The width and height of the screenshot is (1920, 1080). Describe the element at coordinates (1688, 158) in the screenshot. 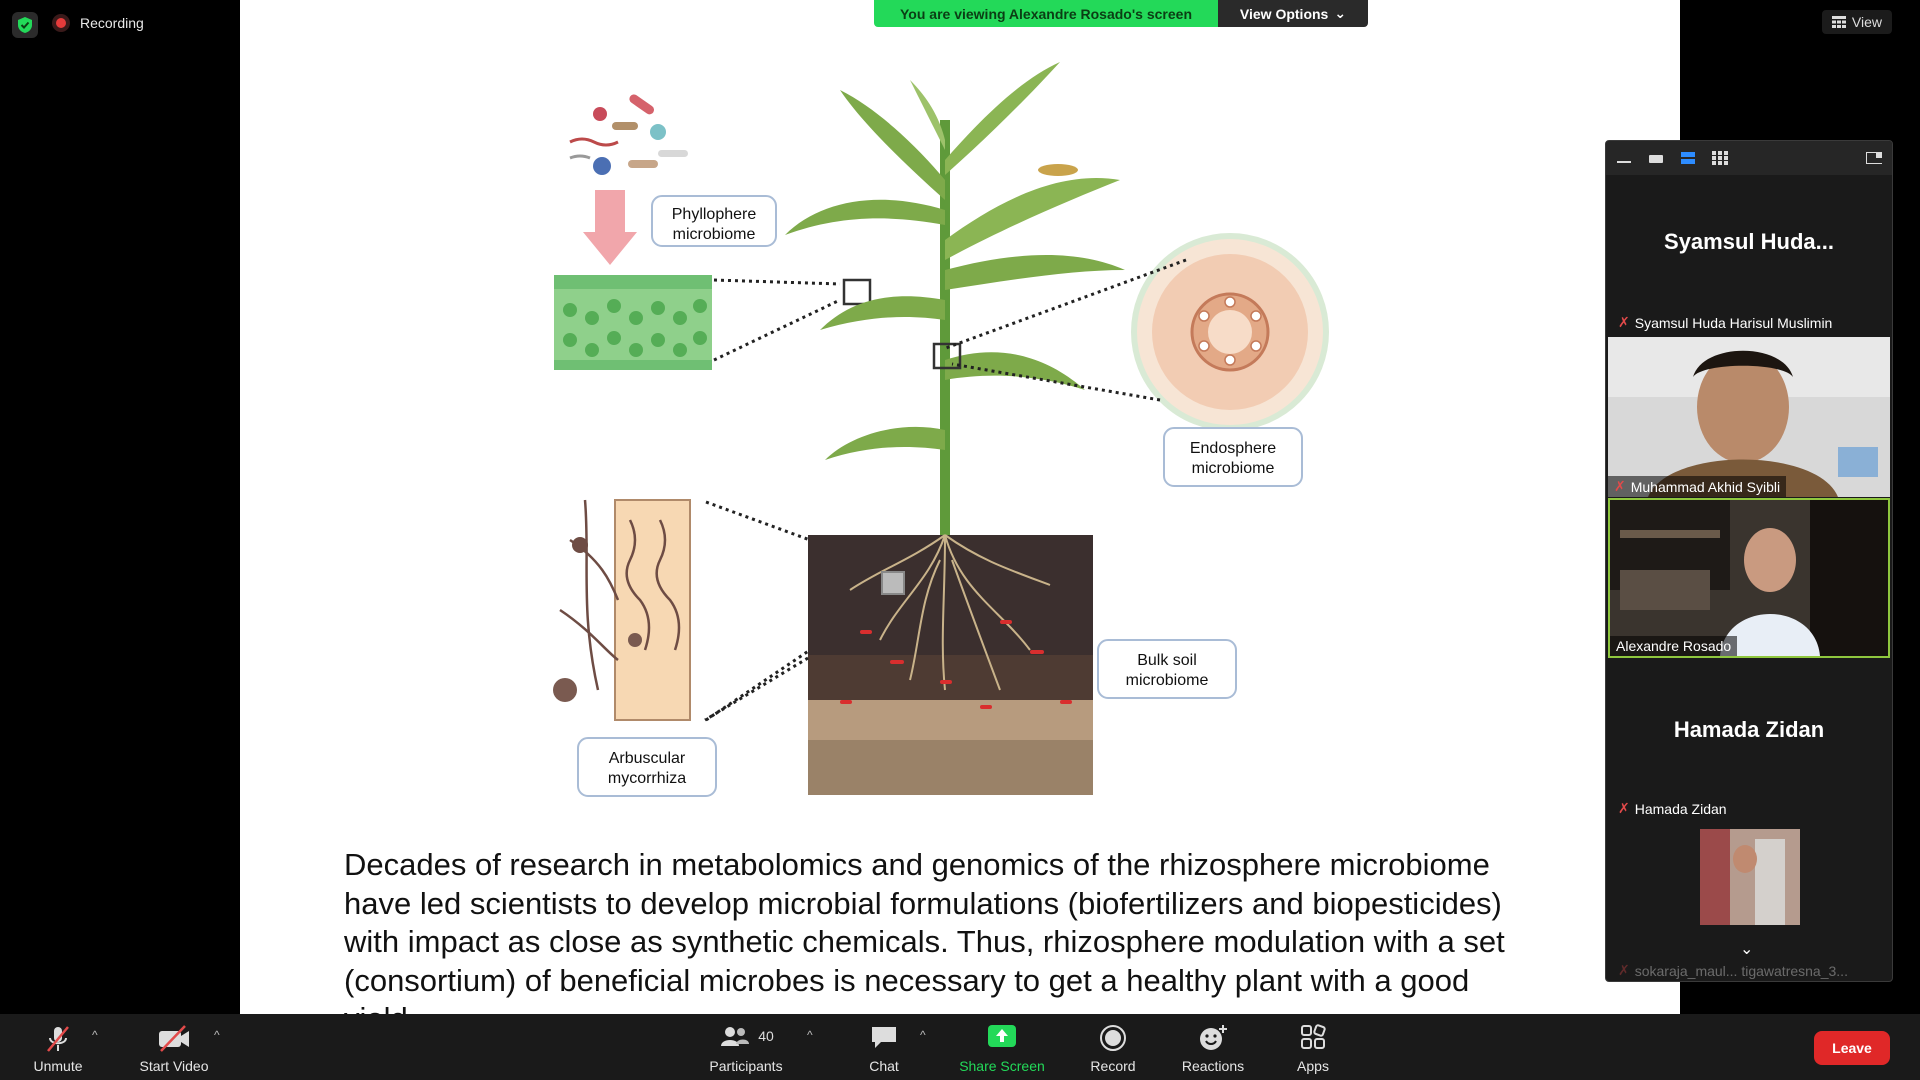

I see `speaker-view-icon` at that location.